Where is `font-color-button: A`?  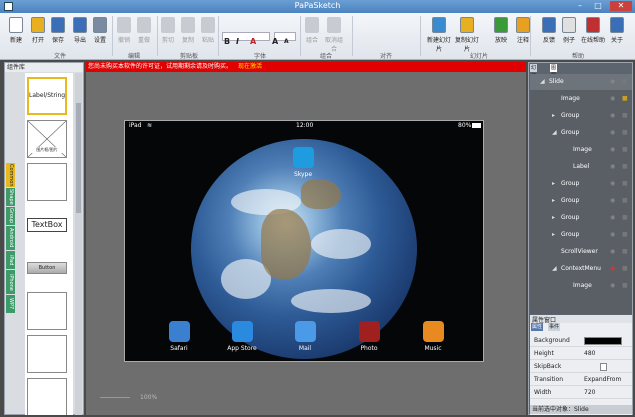
font-color-button: A is located at coordinates (253, 41).